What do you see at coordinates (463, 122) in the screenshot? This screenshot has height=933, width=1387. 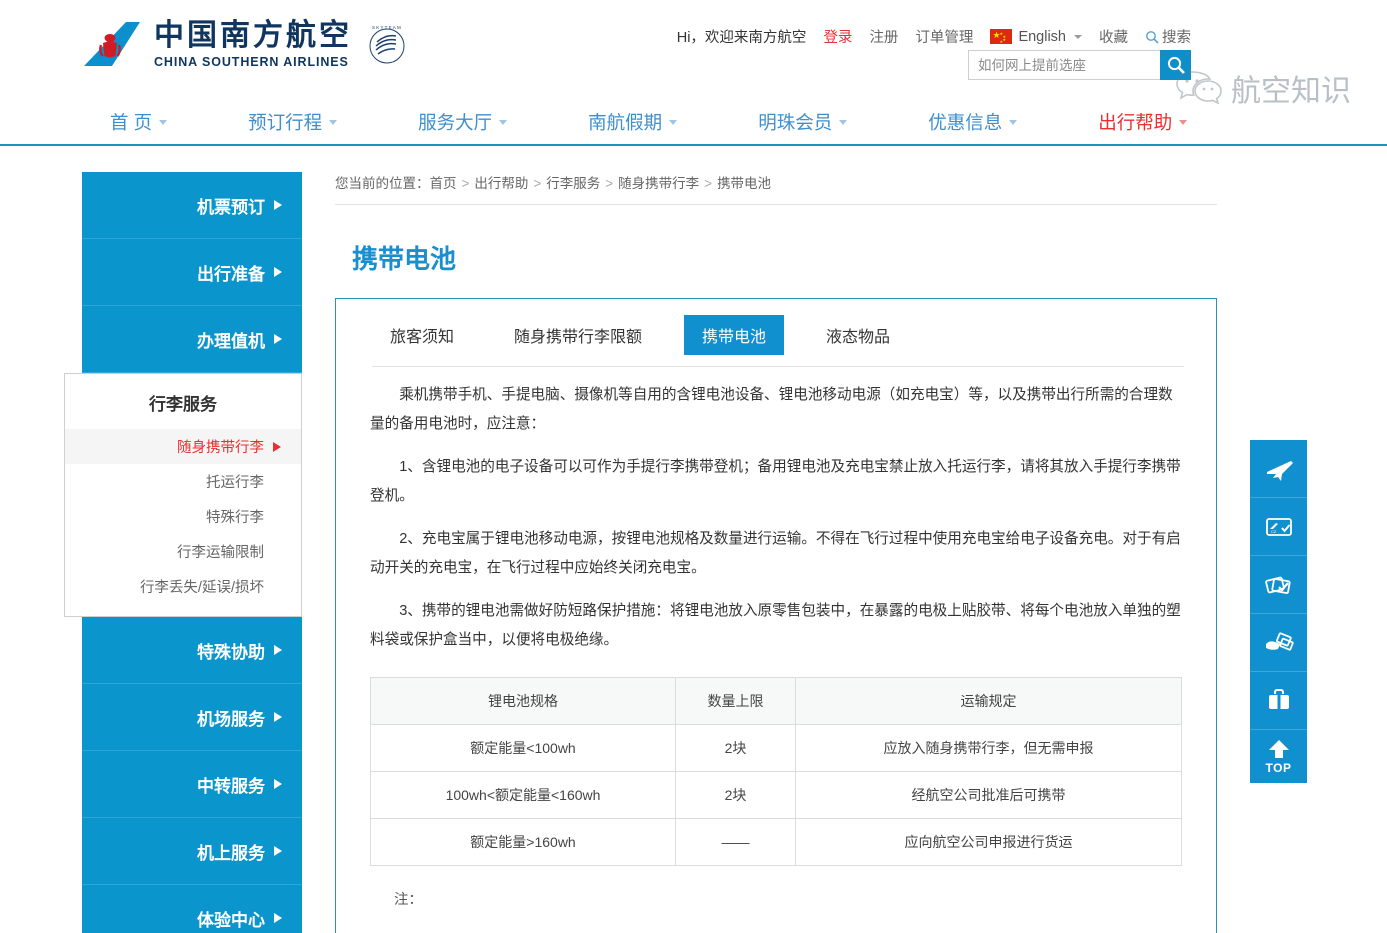 I see `nav-item-2: 服务大厅` at bounding box center [463, 122].